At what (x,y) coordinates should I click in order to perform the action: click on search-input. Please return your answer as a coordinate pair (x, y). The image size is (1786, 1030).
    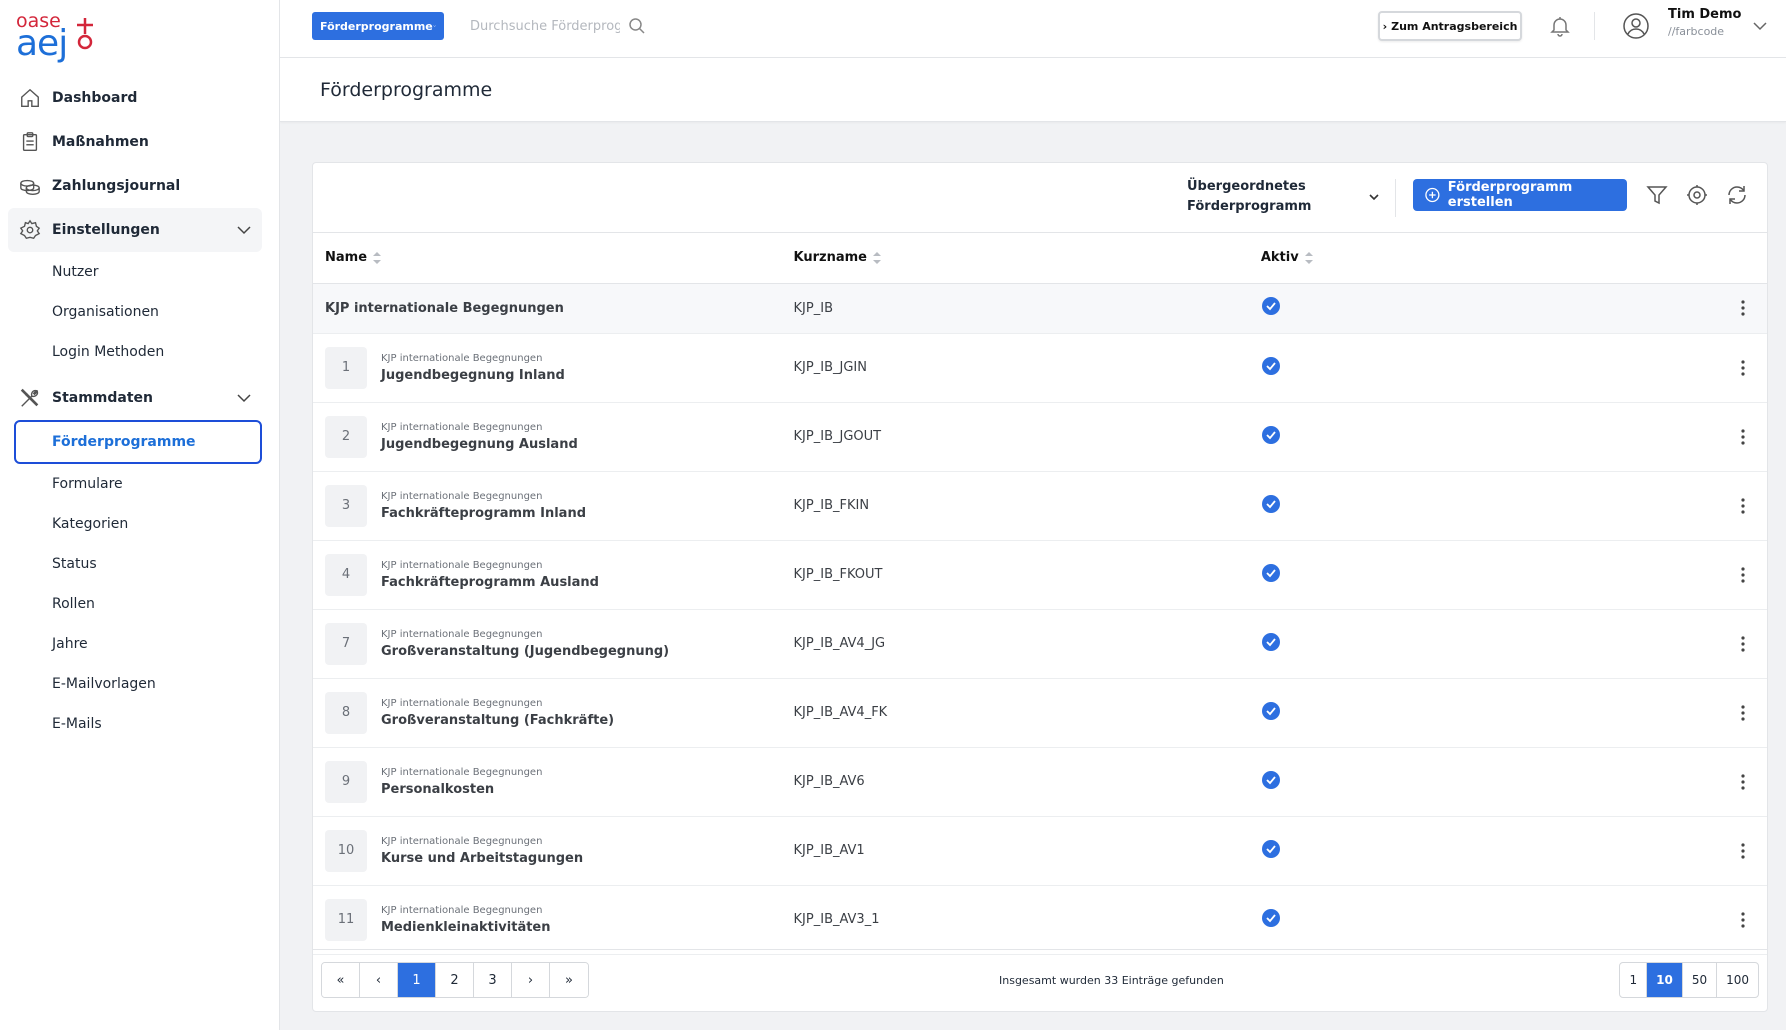
    Looking at the image, I should click on (545, 26).